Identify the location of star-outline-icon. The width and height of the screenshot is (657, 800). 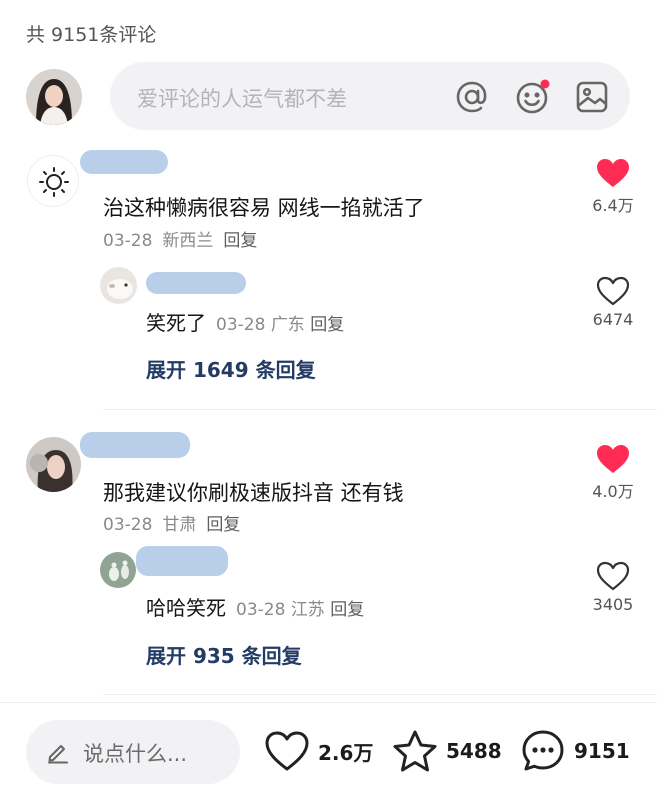
(415, 751).